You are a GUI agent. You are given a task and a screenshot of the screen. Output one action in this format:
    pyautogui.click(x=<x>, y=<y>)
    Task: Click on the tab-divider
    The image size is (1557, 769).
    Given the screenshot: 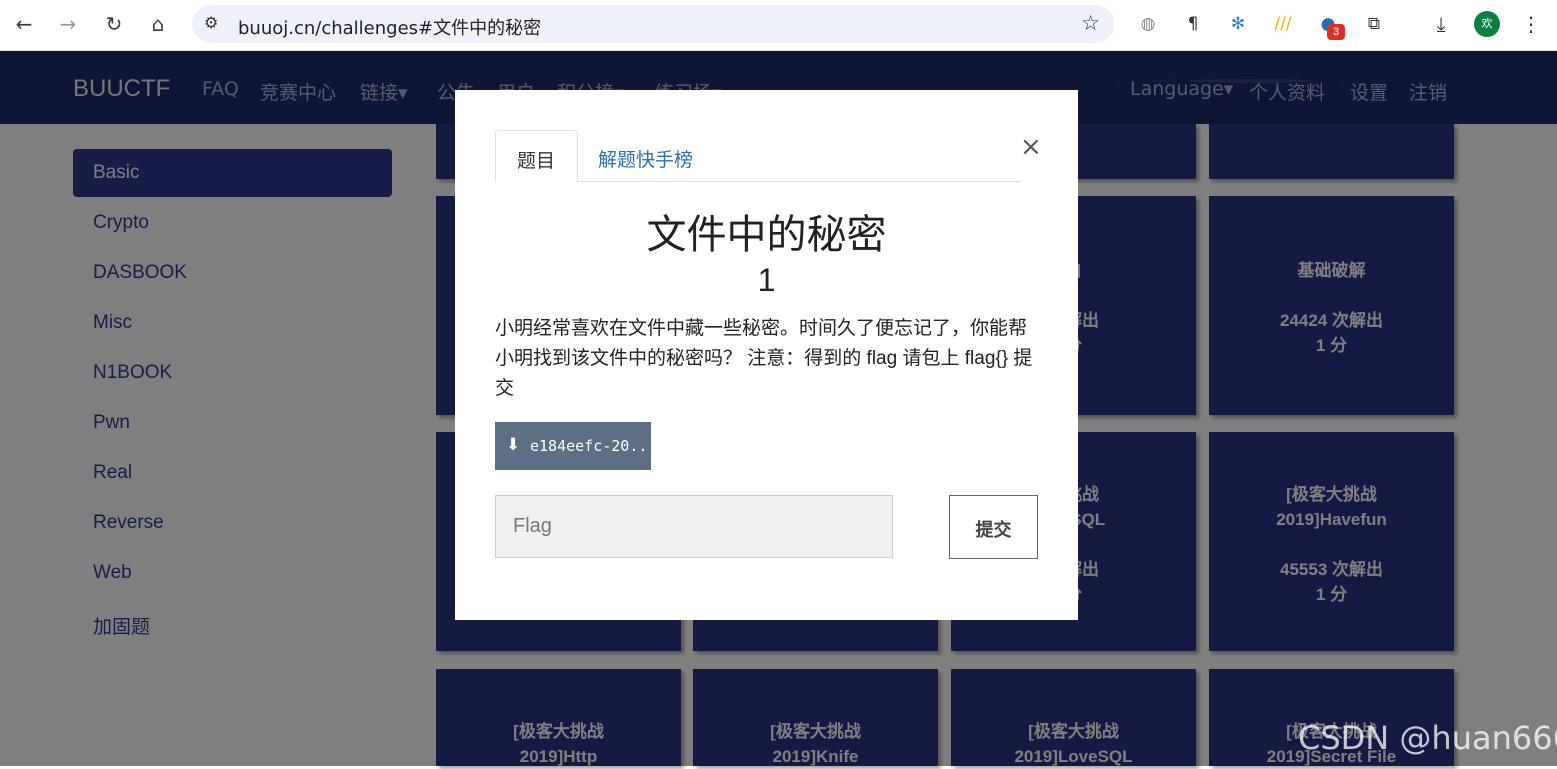 What is the action you would take?
    pyautogui.click(x=798, y=181)
    